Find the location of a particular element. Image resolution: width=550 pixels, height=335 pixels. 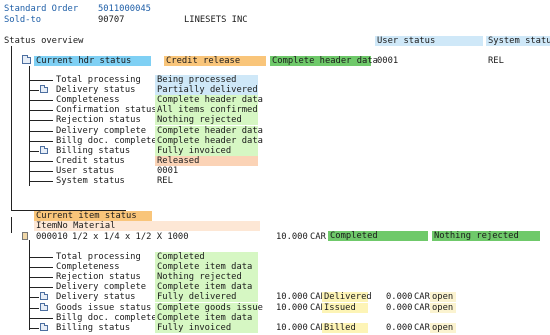

item-detail-status-done: Billed is located at coordinates (345, 327).